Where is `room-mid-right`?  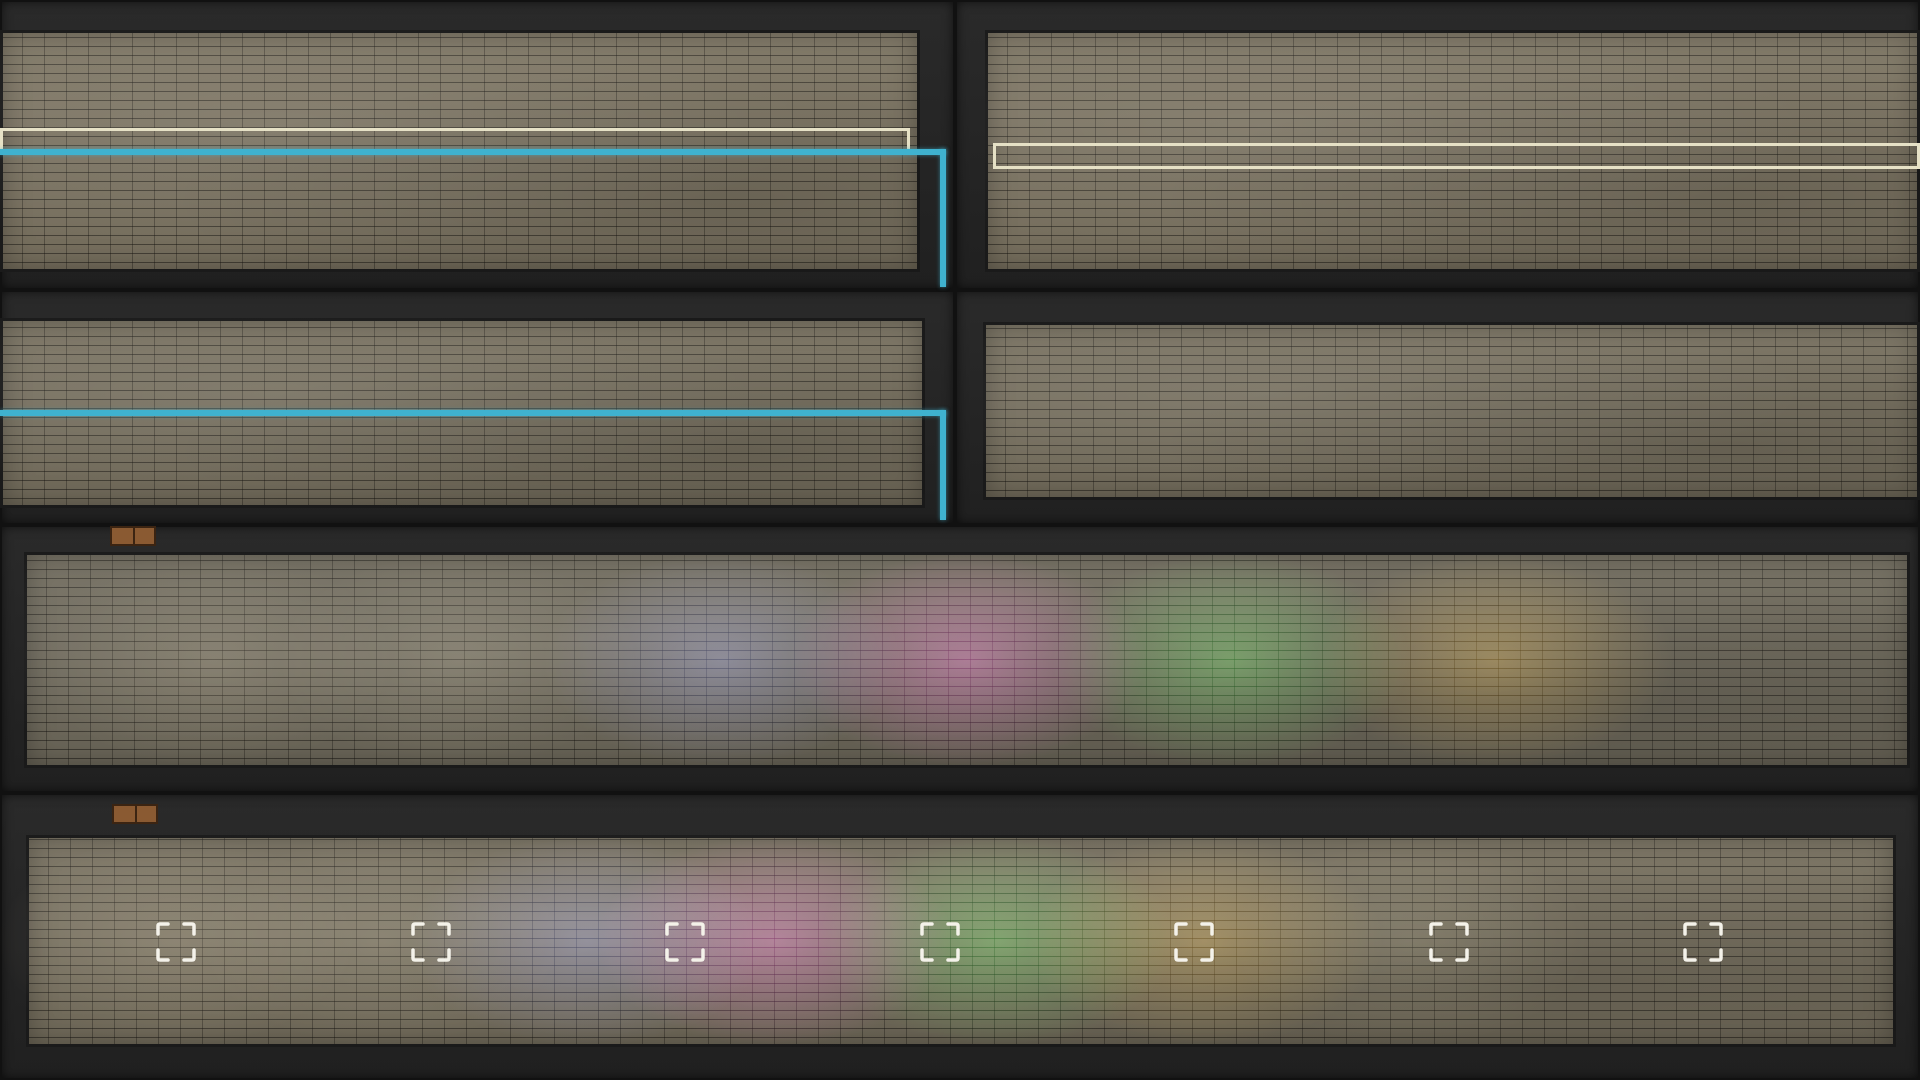 room-mid-right is located at coordinates (1451, 411).